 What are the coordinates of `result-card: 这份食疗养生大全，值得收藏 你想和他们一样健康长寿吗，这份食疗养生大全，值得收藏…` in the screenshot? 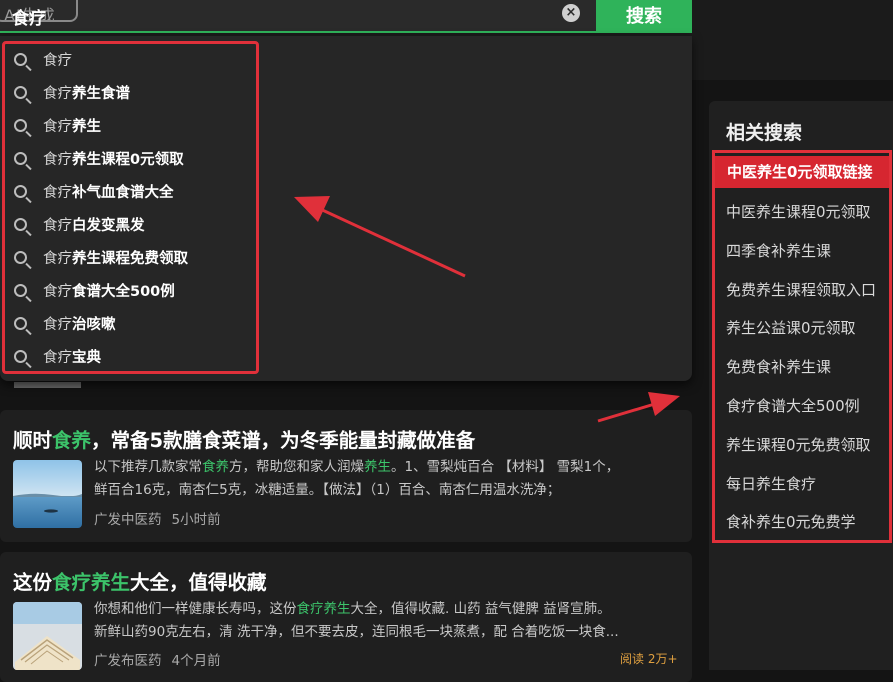 It's located at (346, 617).